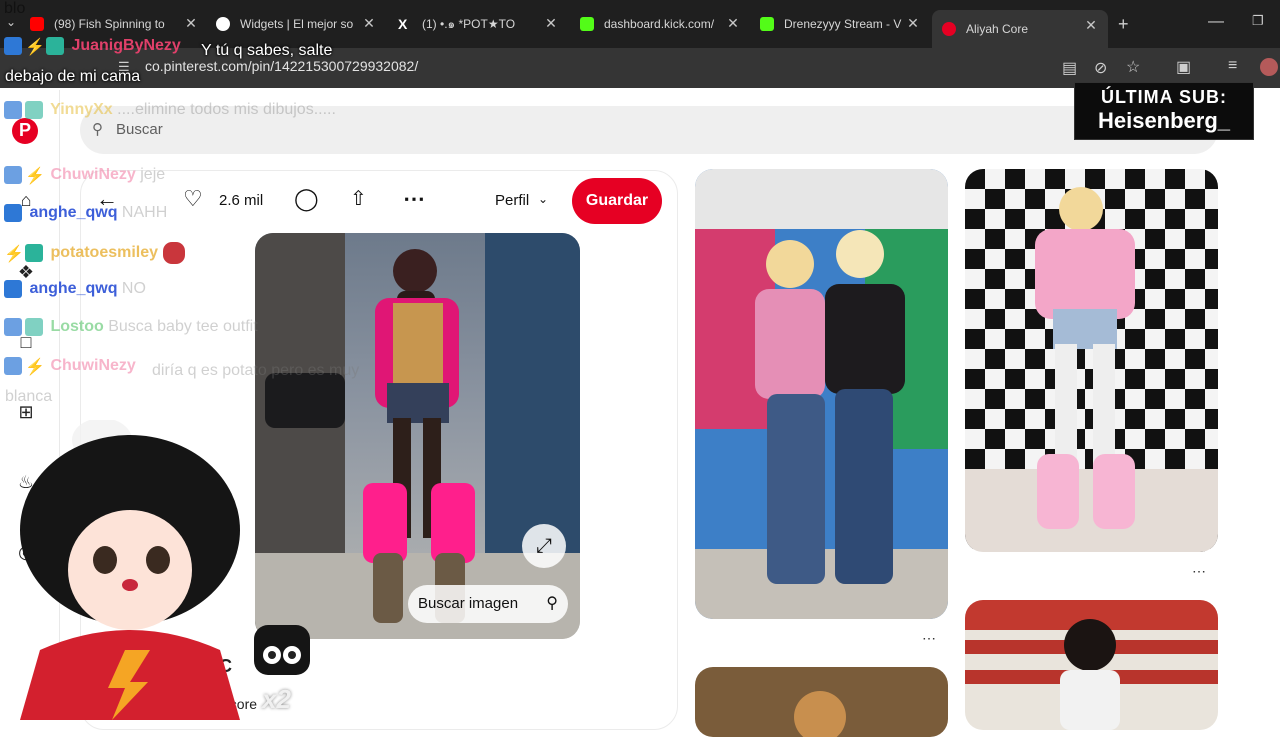 This screenshot has height=737, width=1280. Describe the element at coordinates (15, 8) in the screenshot. I see `overlay-top-text: blo` at that location.